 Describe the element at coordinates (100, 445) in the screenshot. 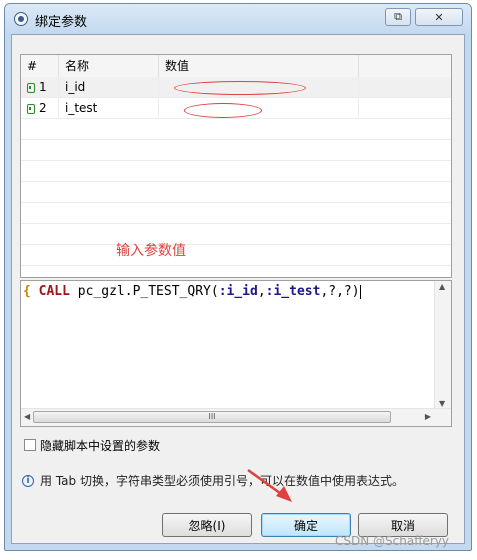

I see `hide-params-label: 隐藏脚本中设置的参数` at that location.